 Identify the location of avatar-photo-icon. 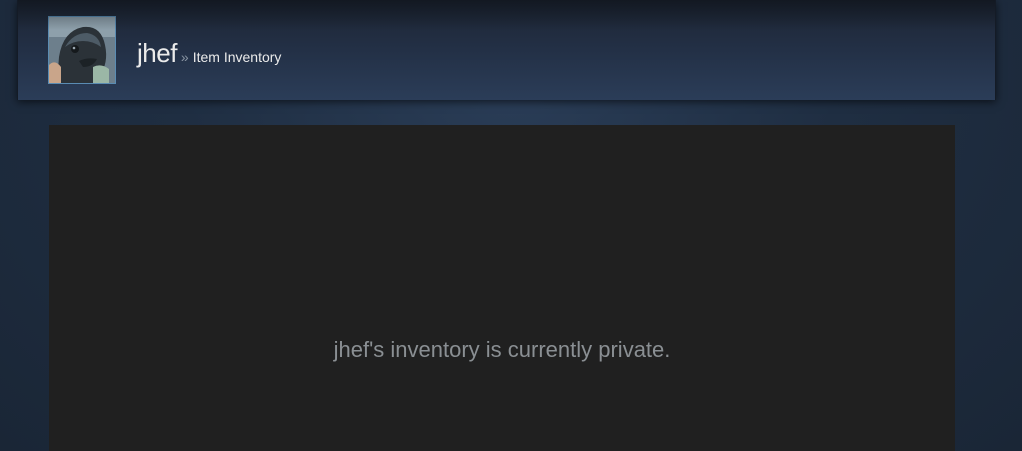
(82, 50).